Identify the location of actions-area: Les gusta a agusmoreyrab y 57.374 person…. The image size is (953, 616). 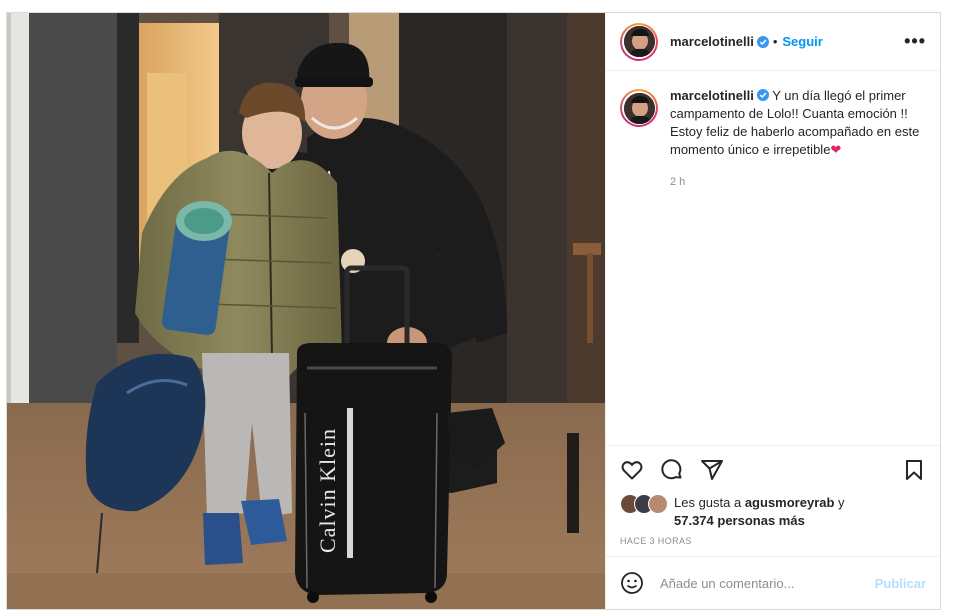
(773, 500).